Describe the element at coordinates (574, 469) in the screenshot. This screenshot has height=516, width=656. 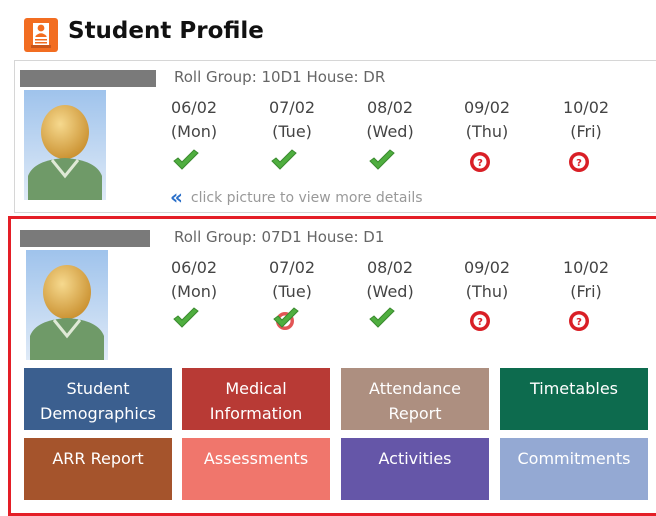
I see `commitments-button: Commitments` at that location.